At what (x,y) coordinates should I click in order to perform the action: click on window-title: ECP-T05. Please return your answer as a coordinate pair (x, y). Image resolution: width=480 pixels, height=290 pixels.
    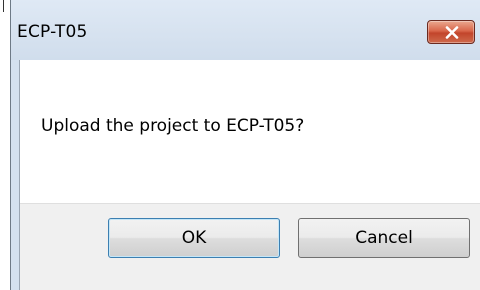
    Looking at the image, I should click on (52, 32).